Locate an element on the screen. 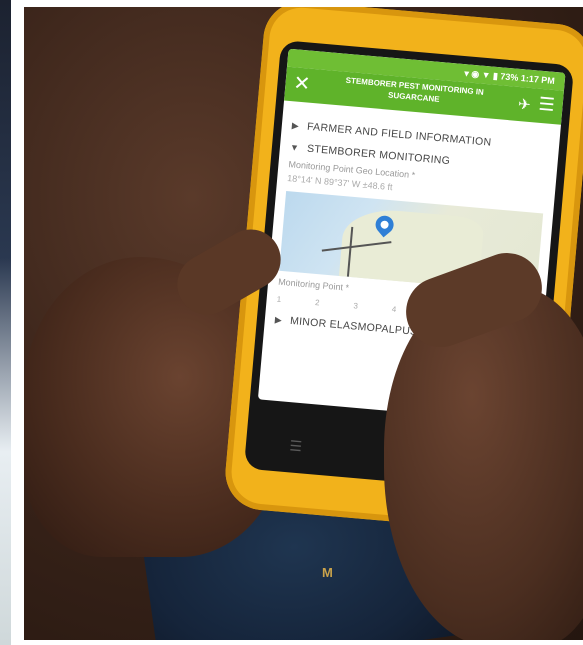  slider-tick: 2 is located at coordinates (317, 302).